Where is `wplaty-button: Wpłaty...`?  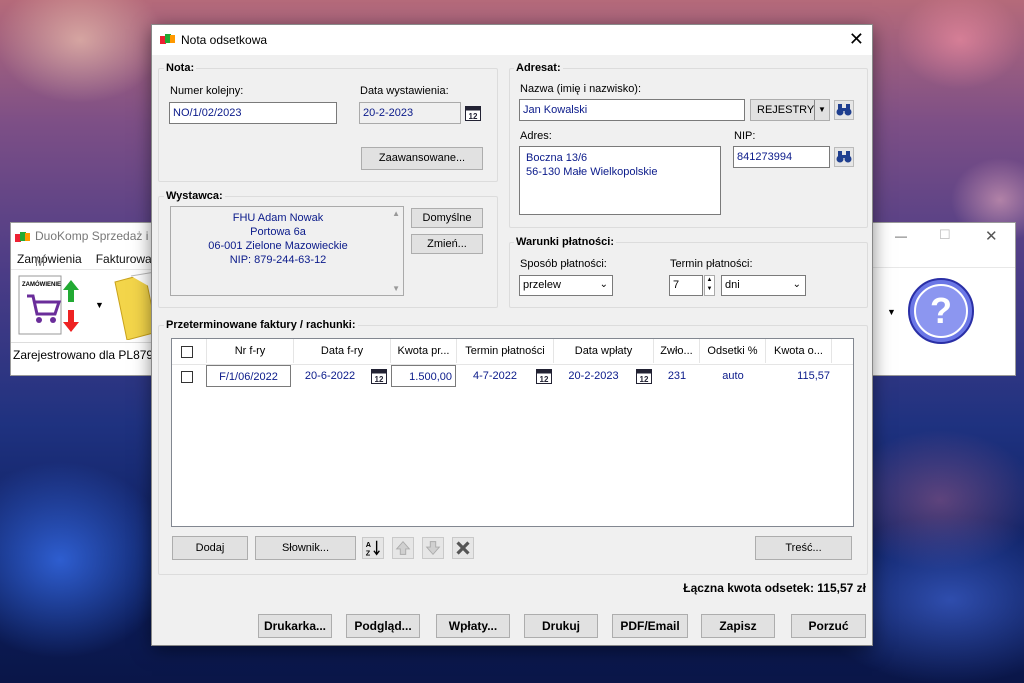
wplaty-button: Wpłaty... is located at coordinates (473, 626).